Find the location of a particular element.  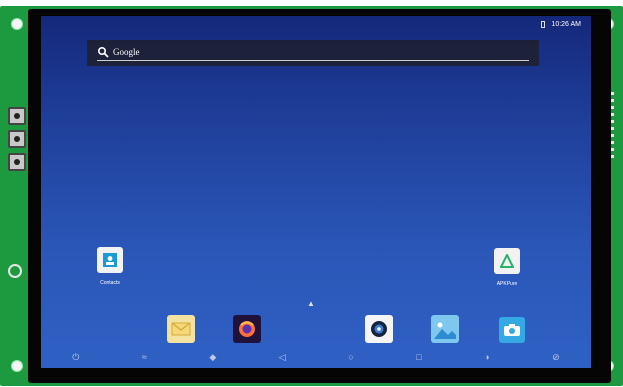

screenshot-icon: ◑ is located at coordinates (486, 357).